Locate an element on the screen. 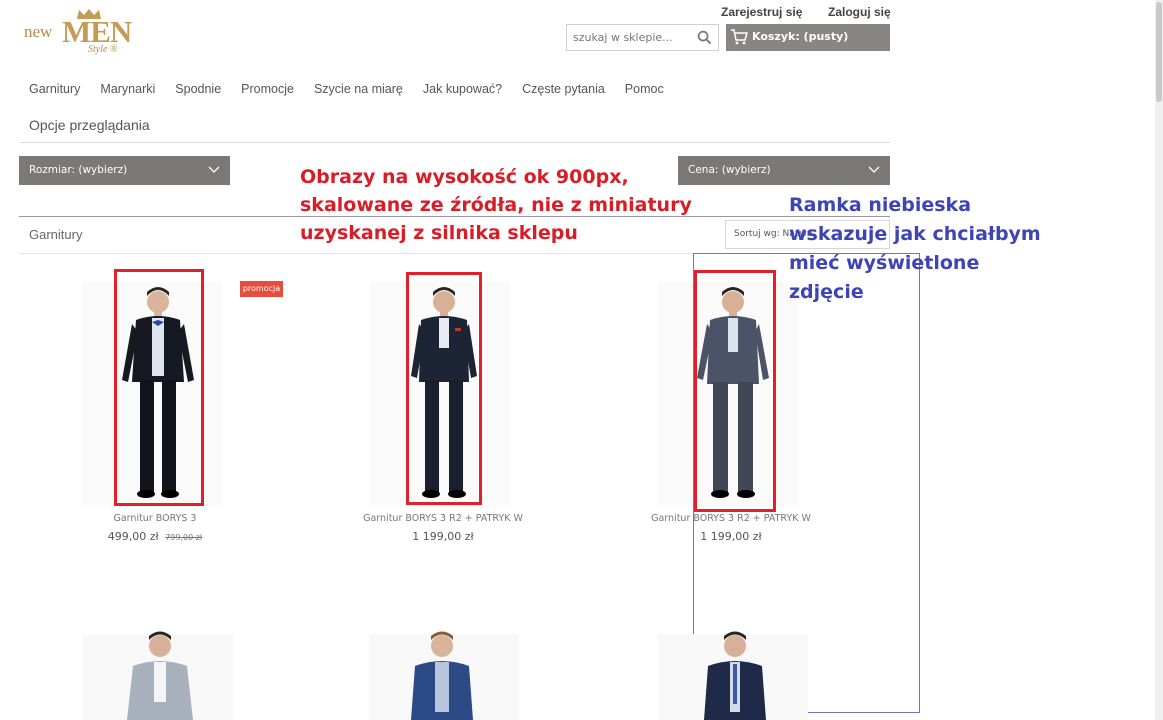 This screenshot has height=720, width=1163. blue-annotation-line: zdjęcie is located at coordinates (826, 292).